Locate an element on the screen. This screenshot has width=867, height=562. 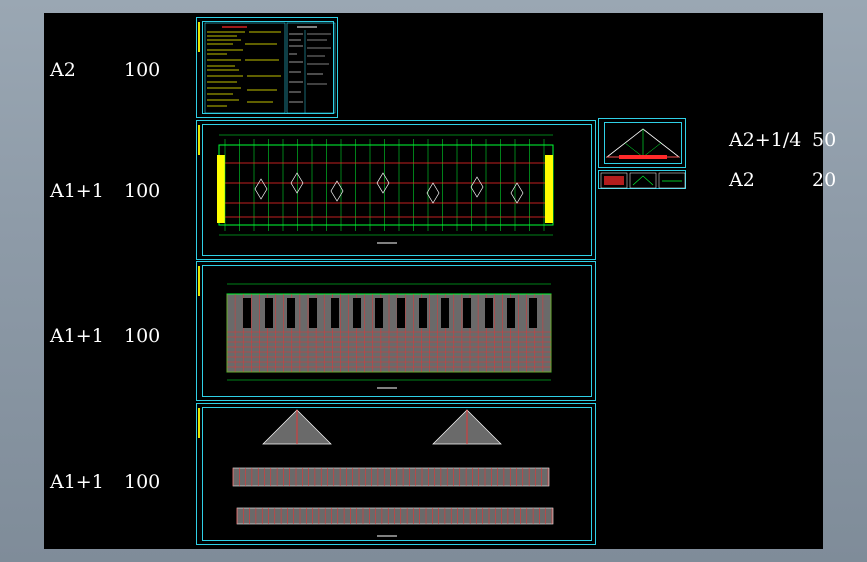
drawing-sheet-roof-plan is located at coordinates (396, 331).